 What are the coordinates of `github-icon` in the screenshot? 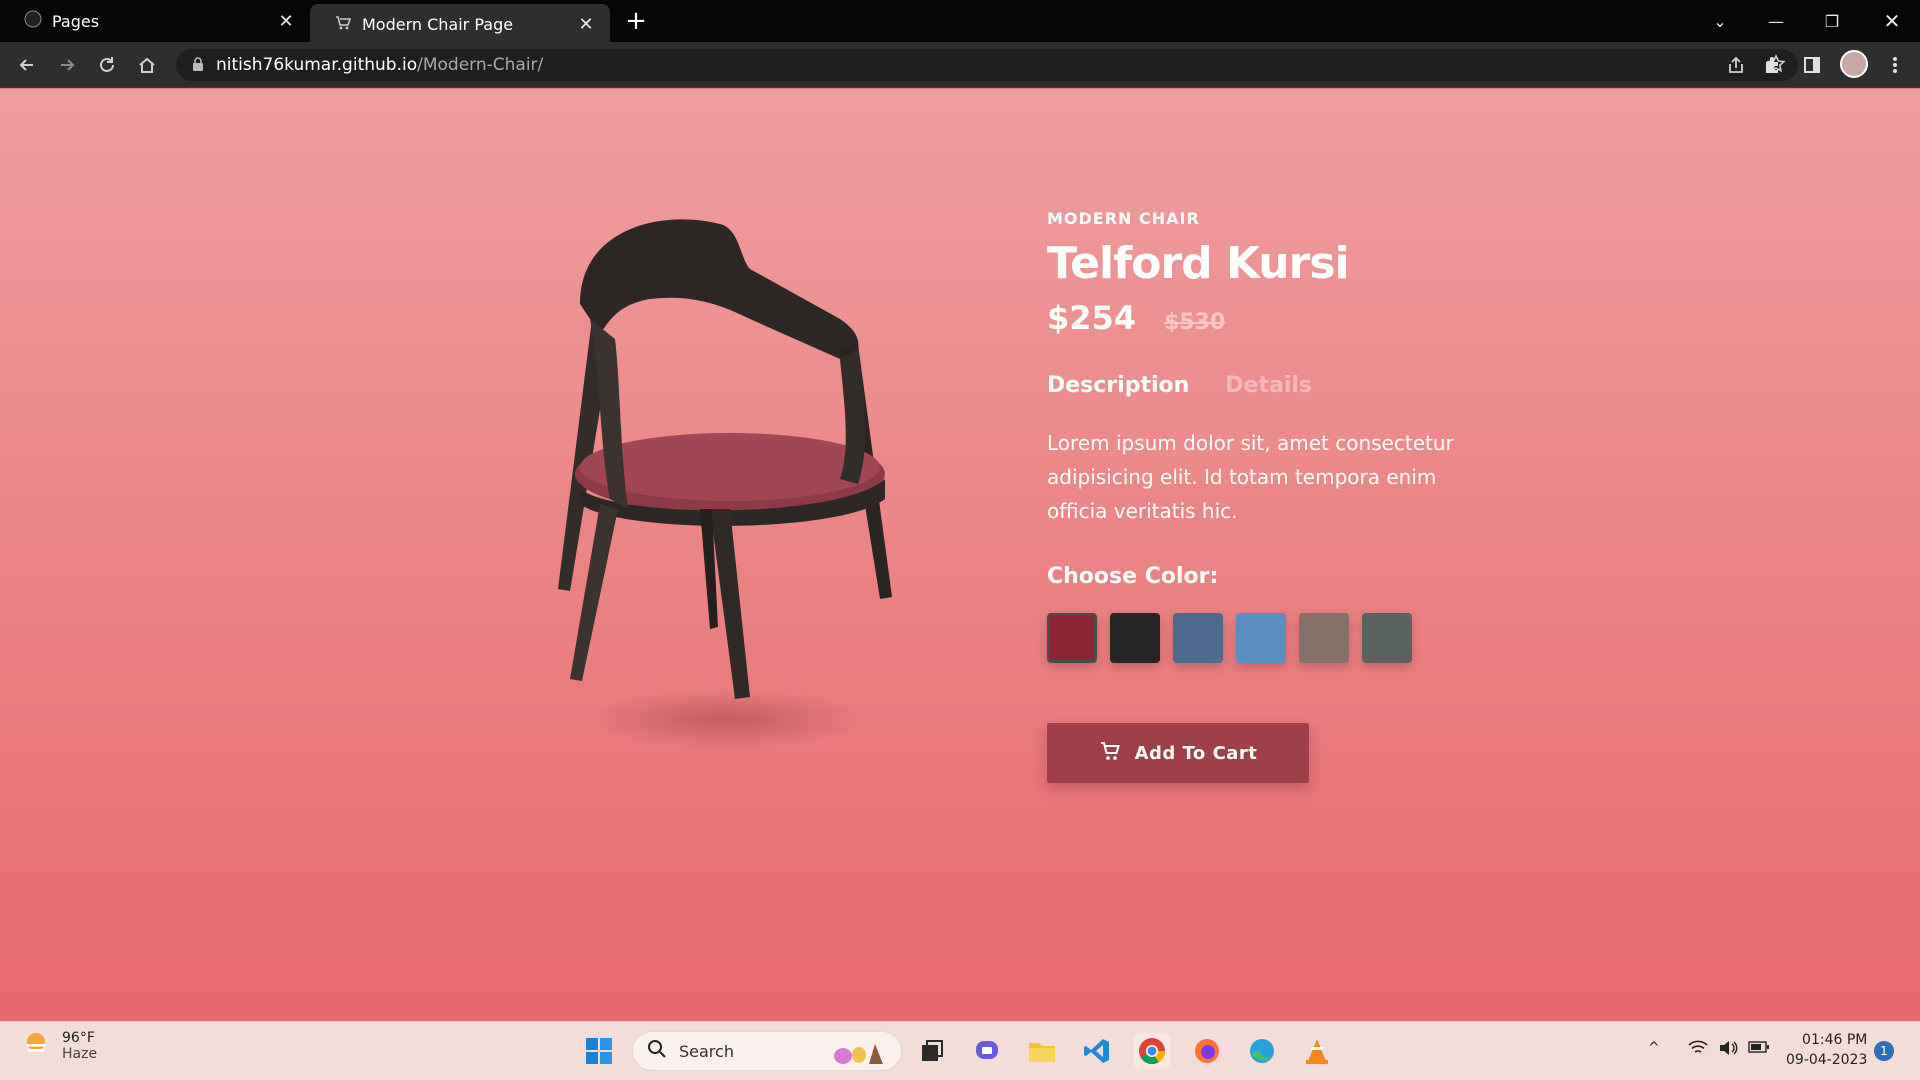 It's located at (33, 21).